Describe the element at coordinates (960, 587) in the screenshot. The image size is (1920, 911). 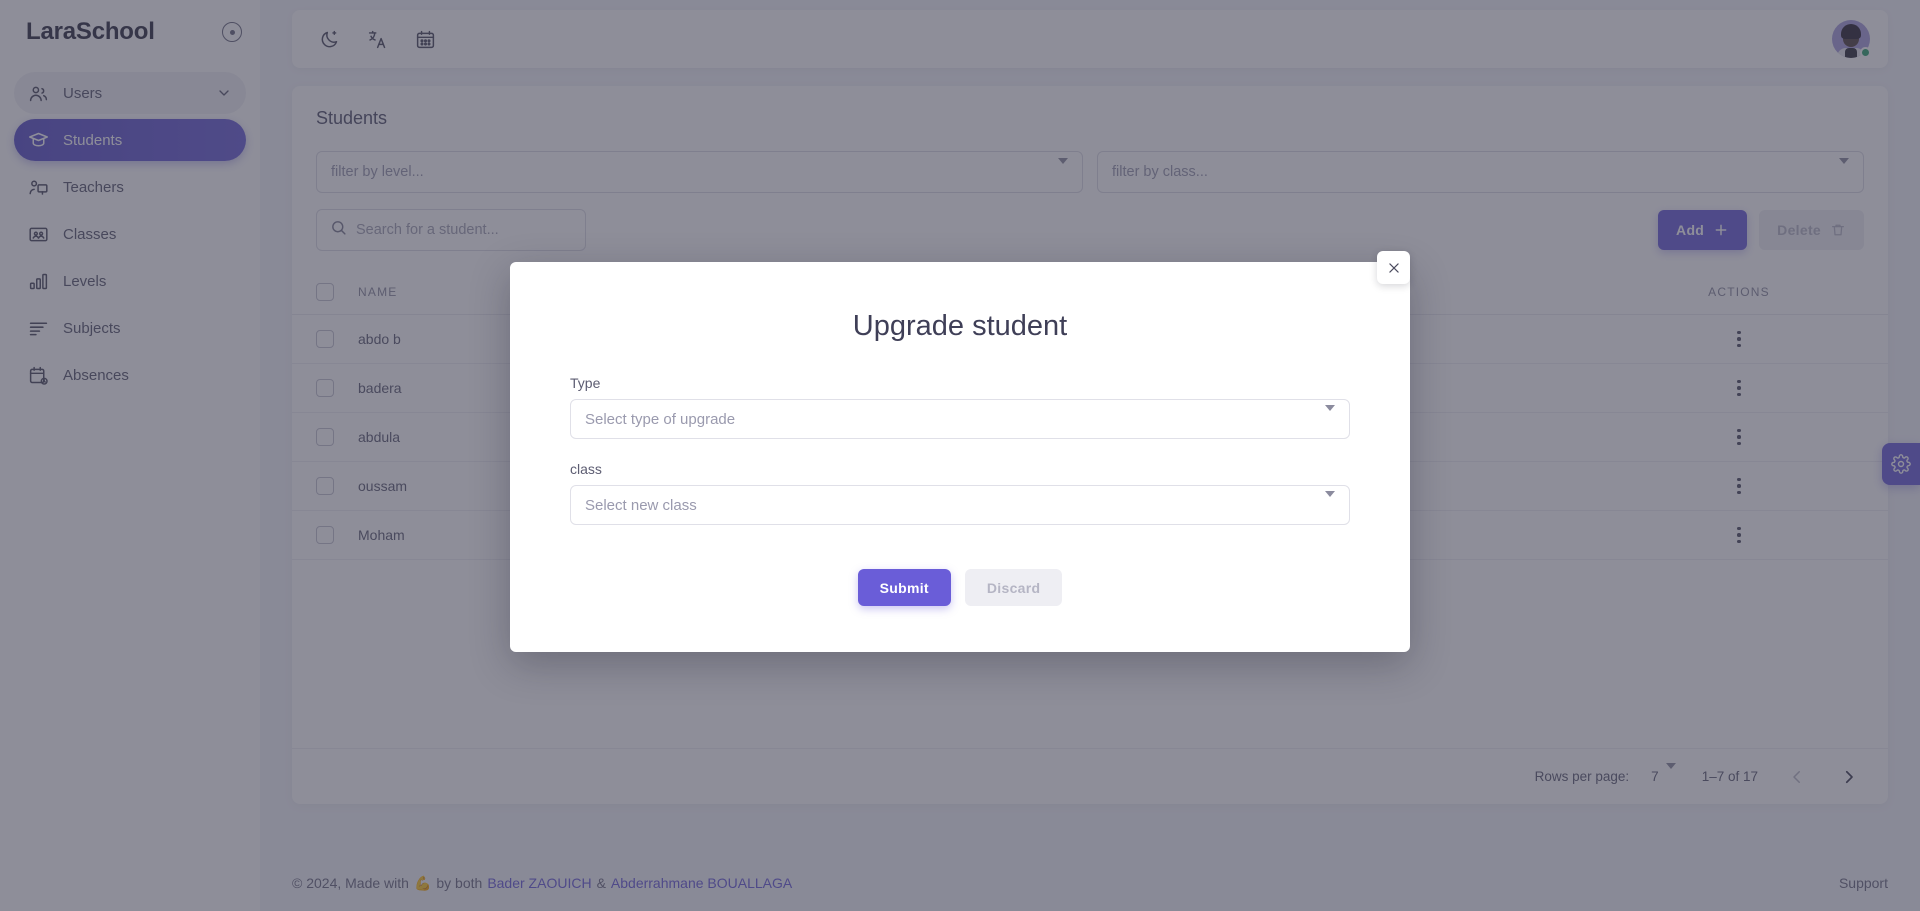
I see `modal-actions: Submit Discard` at that location.